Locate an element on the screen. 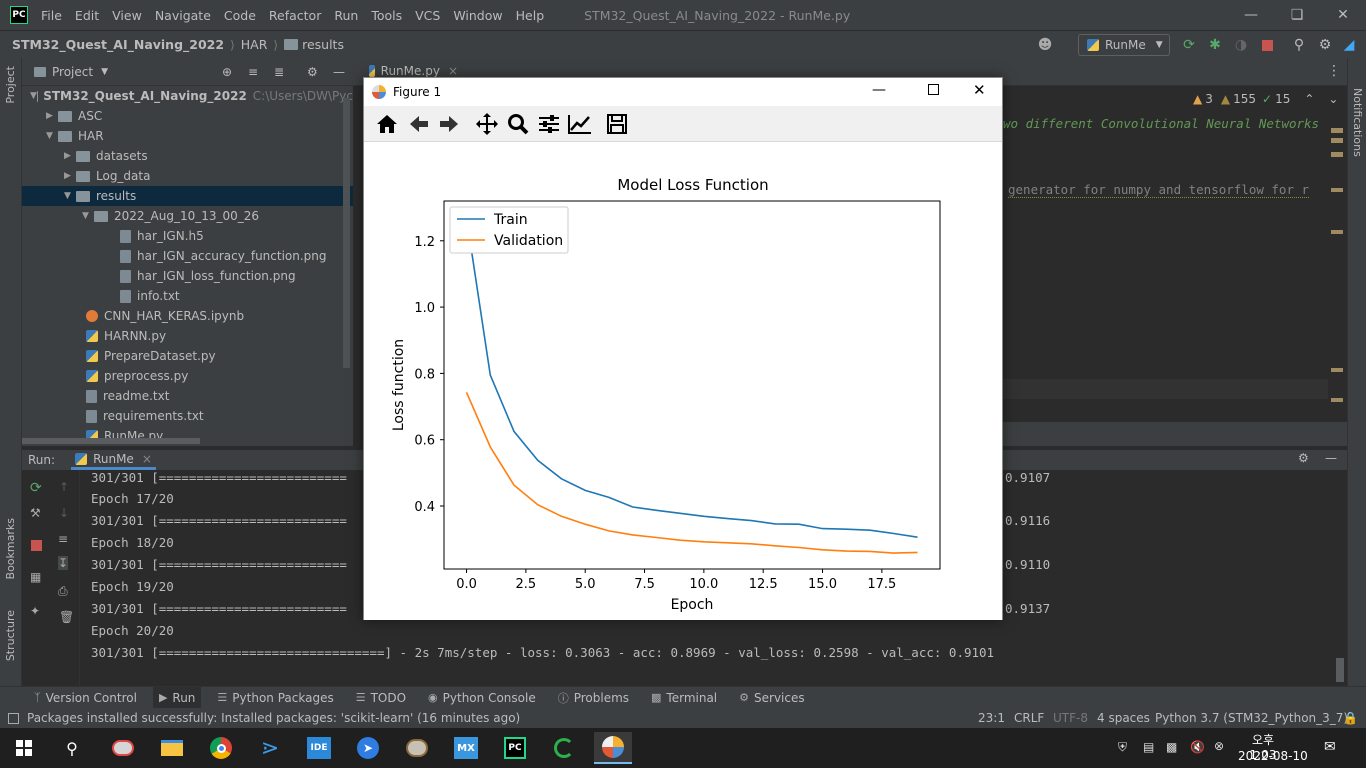 The height and width of the screenshot is (768, 1366). tab-terminal: ▩ Terminal is located at coordinates (684, 698).